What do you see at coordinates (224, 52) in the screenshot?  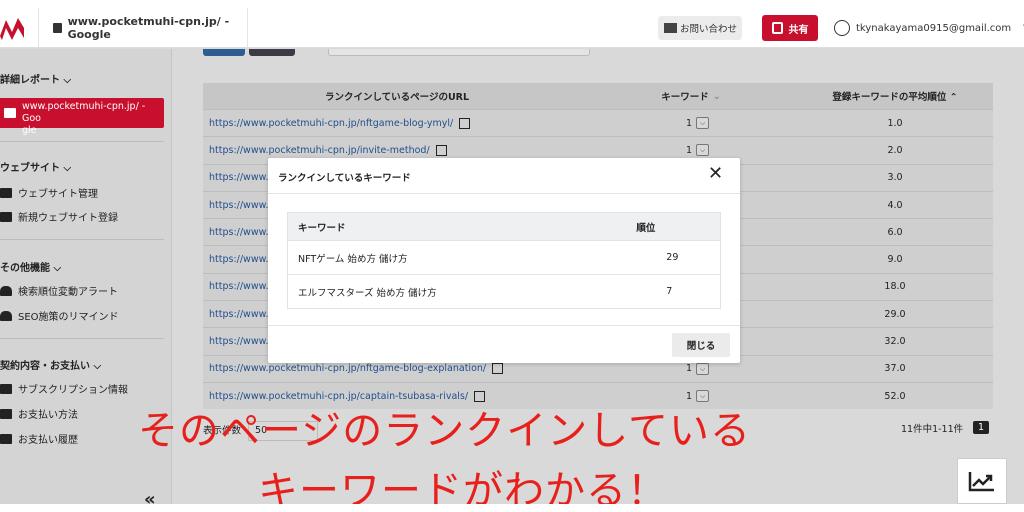 I see `primary-action-button` at bounding box center [224, 52].